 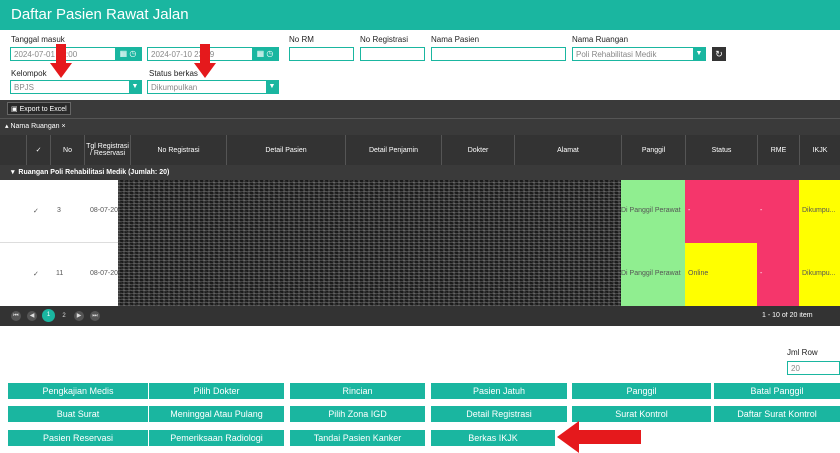 What do you see at coordinates (32, 316) in the screenshot?
I see `prev-page-icon: ◀` at bounding box center [32, 316].